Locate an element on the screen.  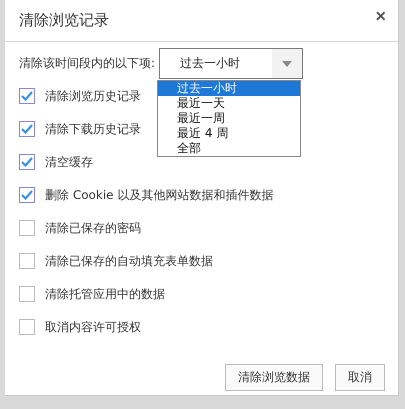
checkbox-label: 清除已保存的自动填充表单数据 is located at coordinates (129, 261).